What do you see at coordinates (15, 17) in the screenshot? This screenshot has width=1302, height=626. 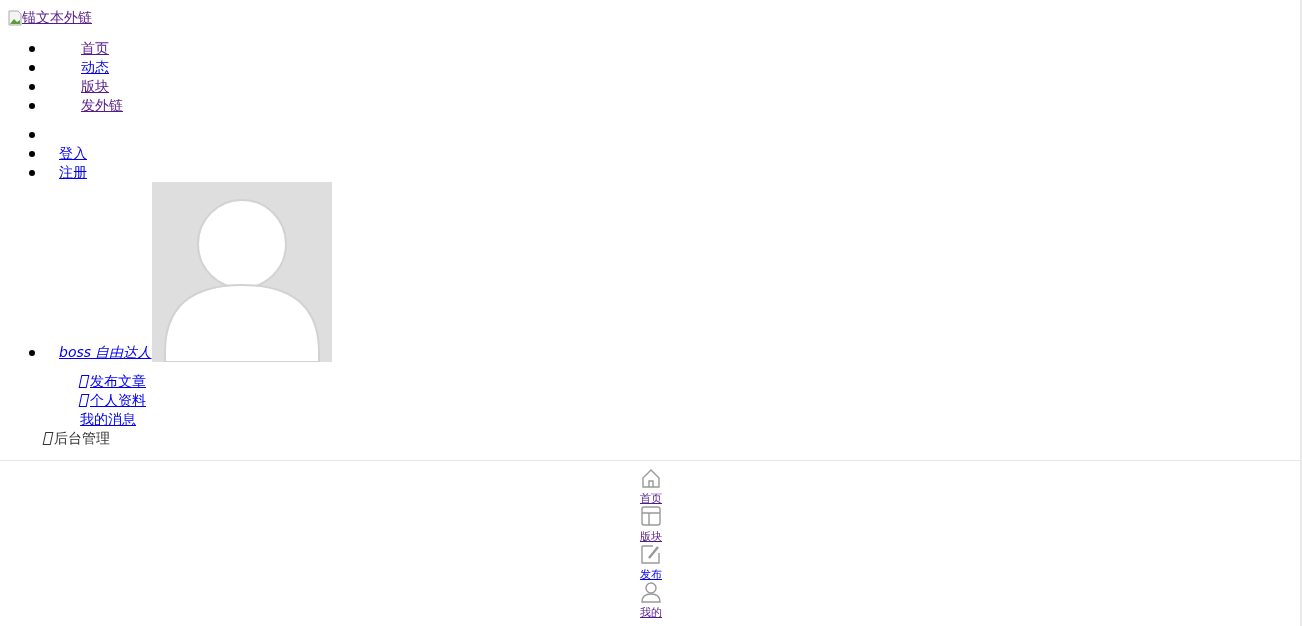 I see `broken-image-icon` at bounding box center [15, 17].